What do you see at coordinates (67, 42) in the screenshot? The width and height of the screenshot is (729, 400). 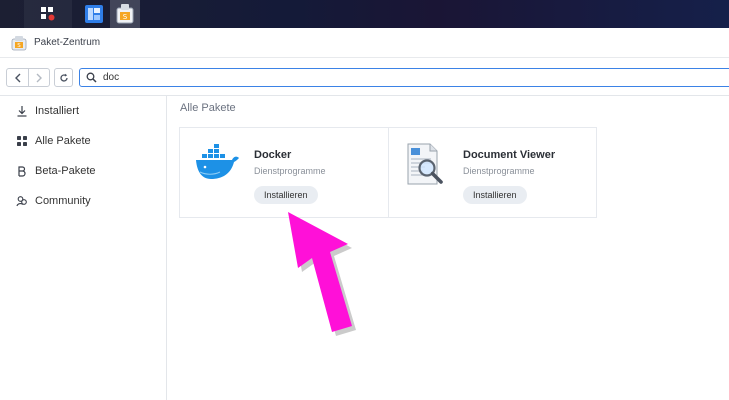 I see `window-title: Paket-Zentrum` at bounding box center [67, 42].